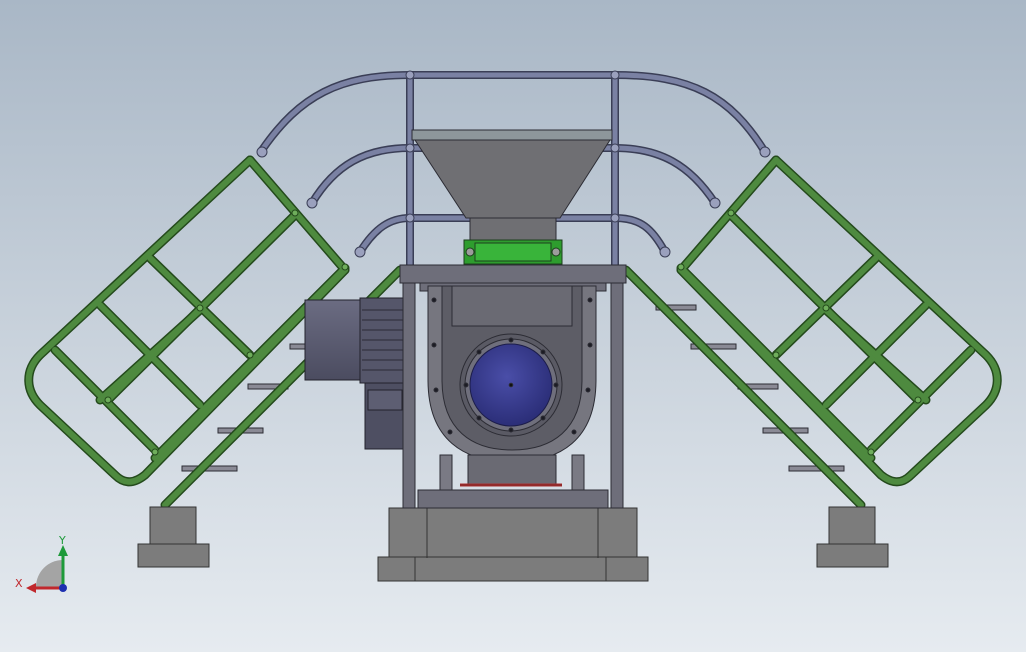 The width and height of the screenshot is (1026, 652). What do you see at coordinates (513, 544) in the screenshot?
I see `center-foundation` at bounding box center [513, 544].